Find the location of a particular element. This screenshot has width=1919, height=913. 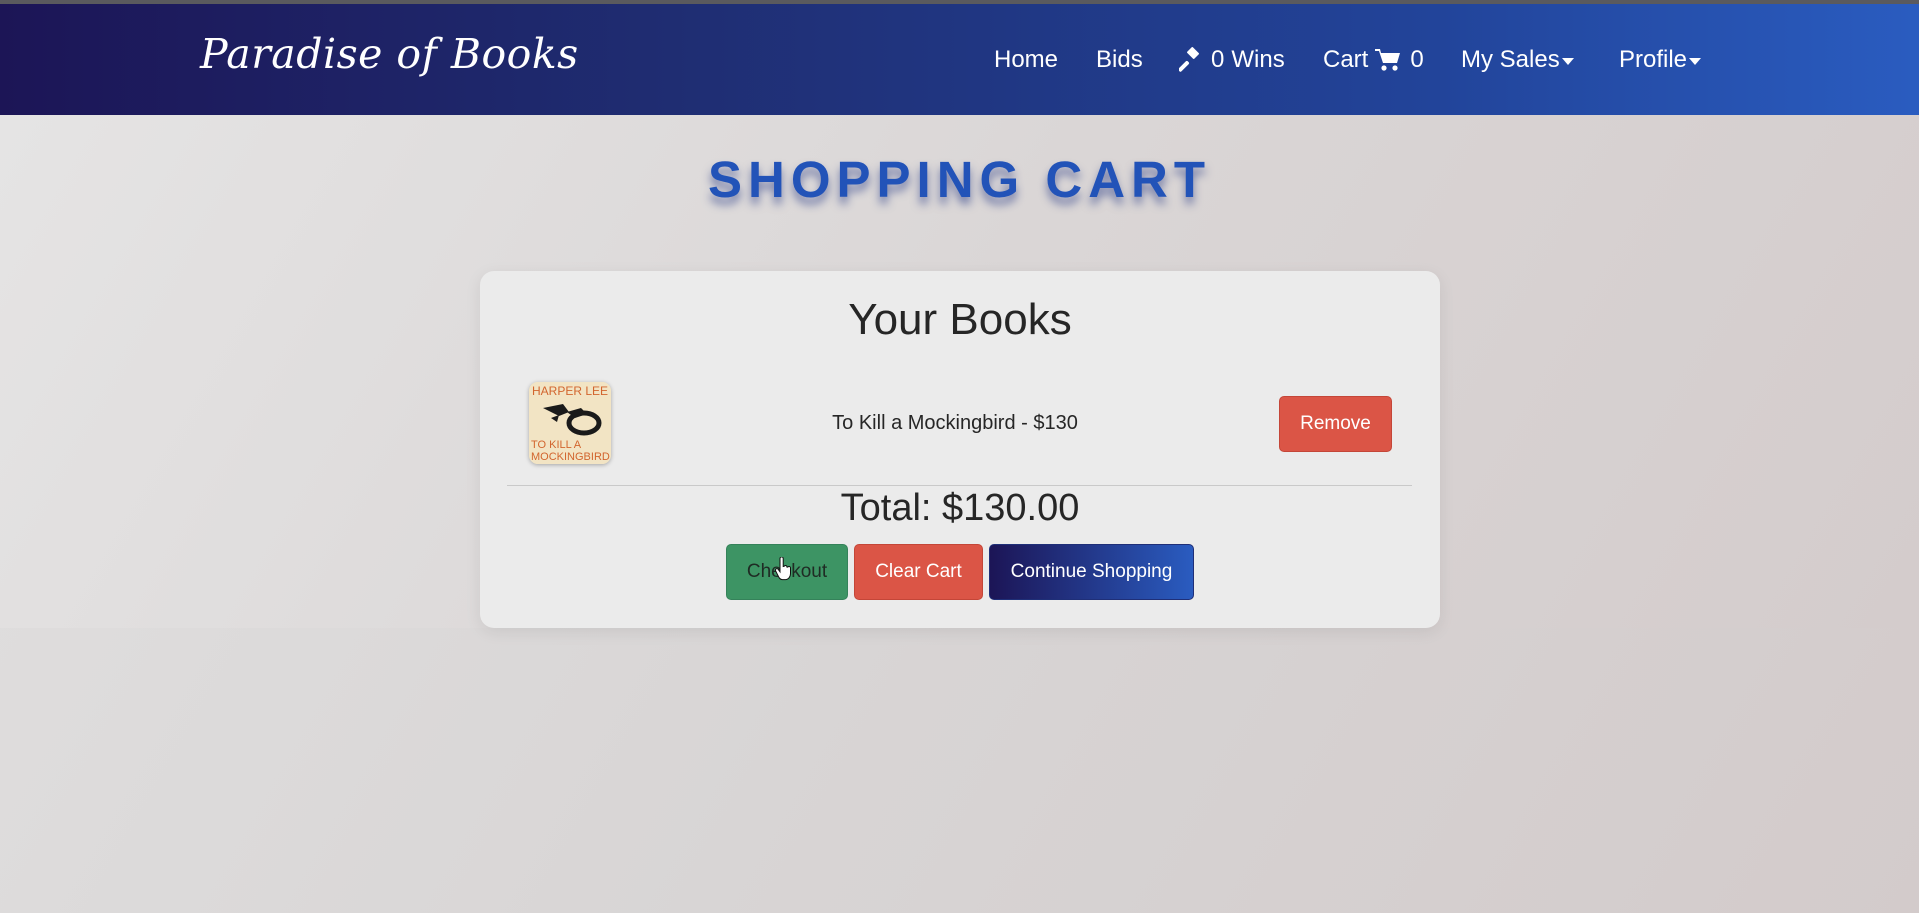

nav-my-sales-label: My Sales is located at coordinates (1510, 59).